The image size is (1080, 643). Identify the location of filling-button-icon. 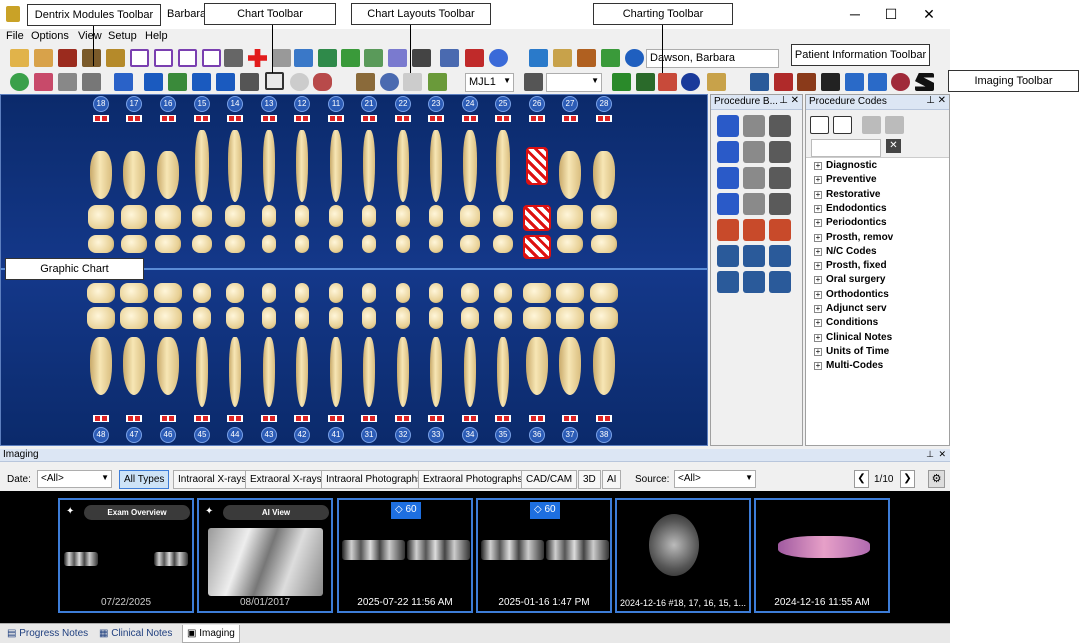
(754, 230).